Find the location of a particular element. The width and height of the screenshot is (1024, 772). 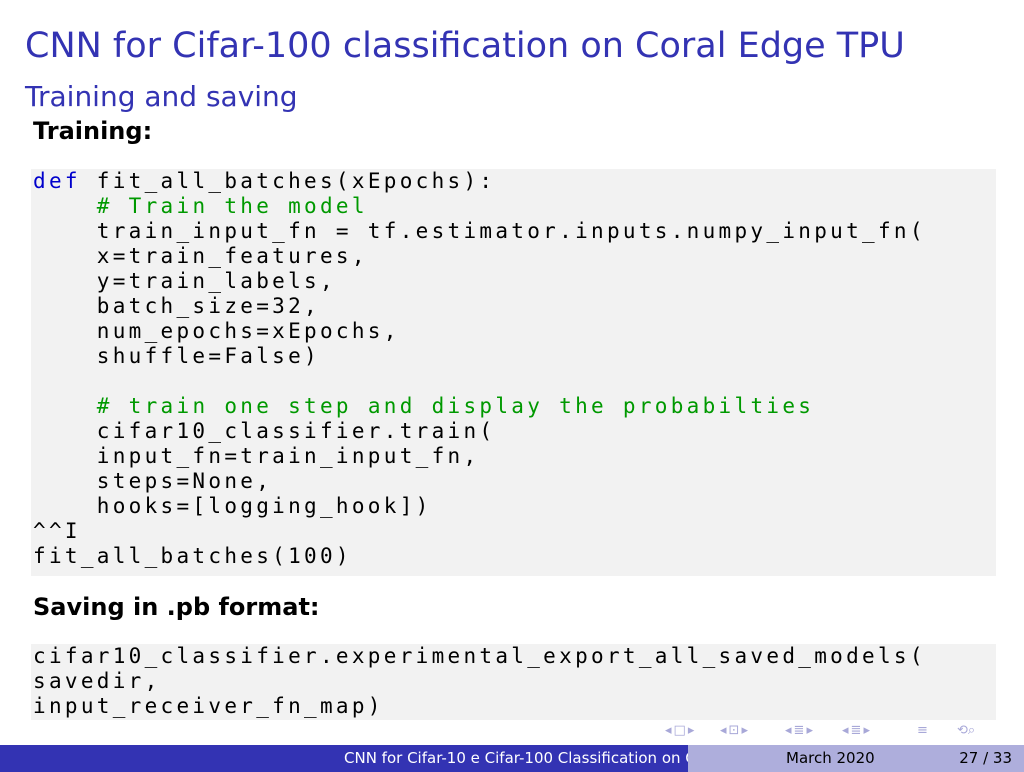

code-token: steps=None, is located at coordinates (153, 481).